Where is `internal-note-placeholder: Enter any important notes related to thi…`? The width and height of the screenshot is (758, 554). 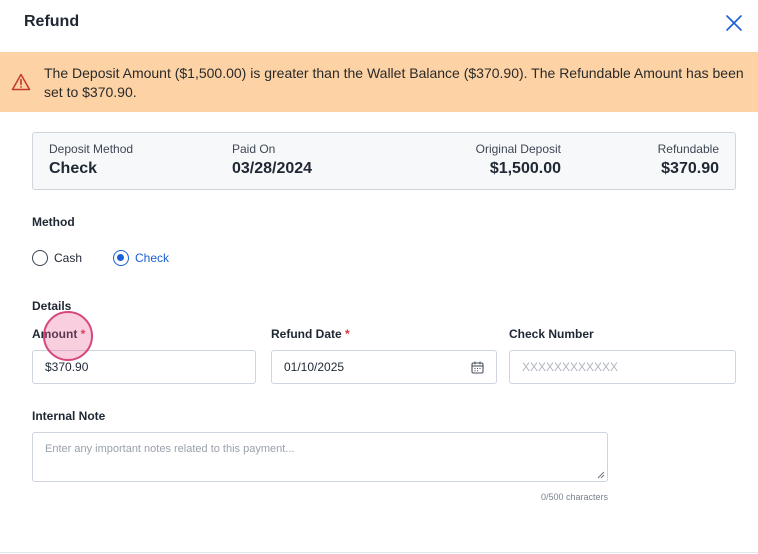
internal-note-placeholder: Enter any important notes related to thi… is located at coordinates (170, 449).